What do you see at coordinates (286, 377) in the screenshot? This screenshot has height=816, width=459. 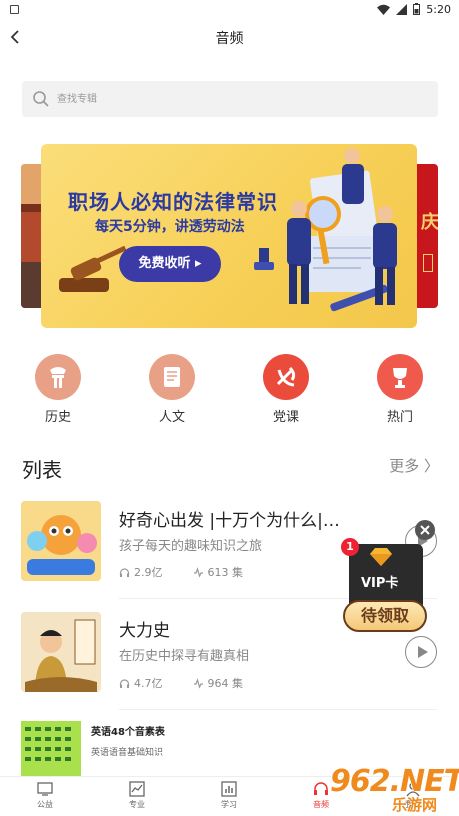 I see `party-emblem-icon` at bounding box center [286, 377].